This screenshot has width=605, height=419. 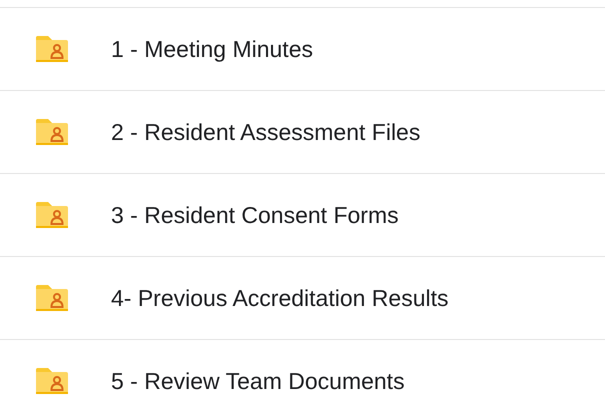 What do you see at coordinates (258, 381) in the screenshot?
I see `folder-name: 5 - Review Team Documents` at bounding box center [258, 381].